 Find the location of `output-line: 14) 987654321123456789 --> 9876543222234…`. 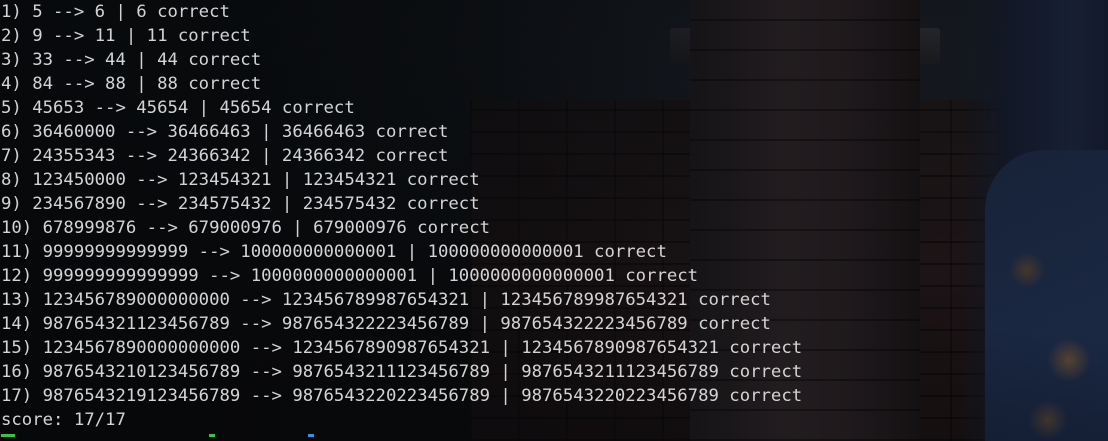

output-line: 14) 987654321123456789 --> 9876543222234… is located at coordinates (386, 324).